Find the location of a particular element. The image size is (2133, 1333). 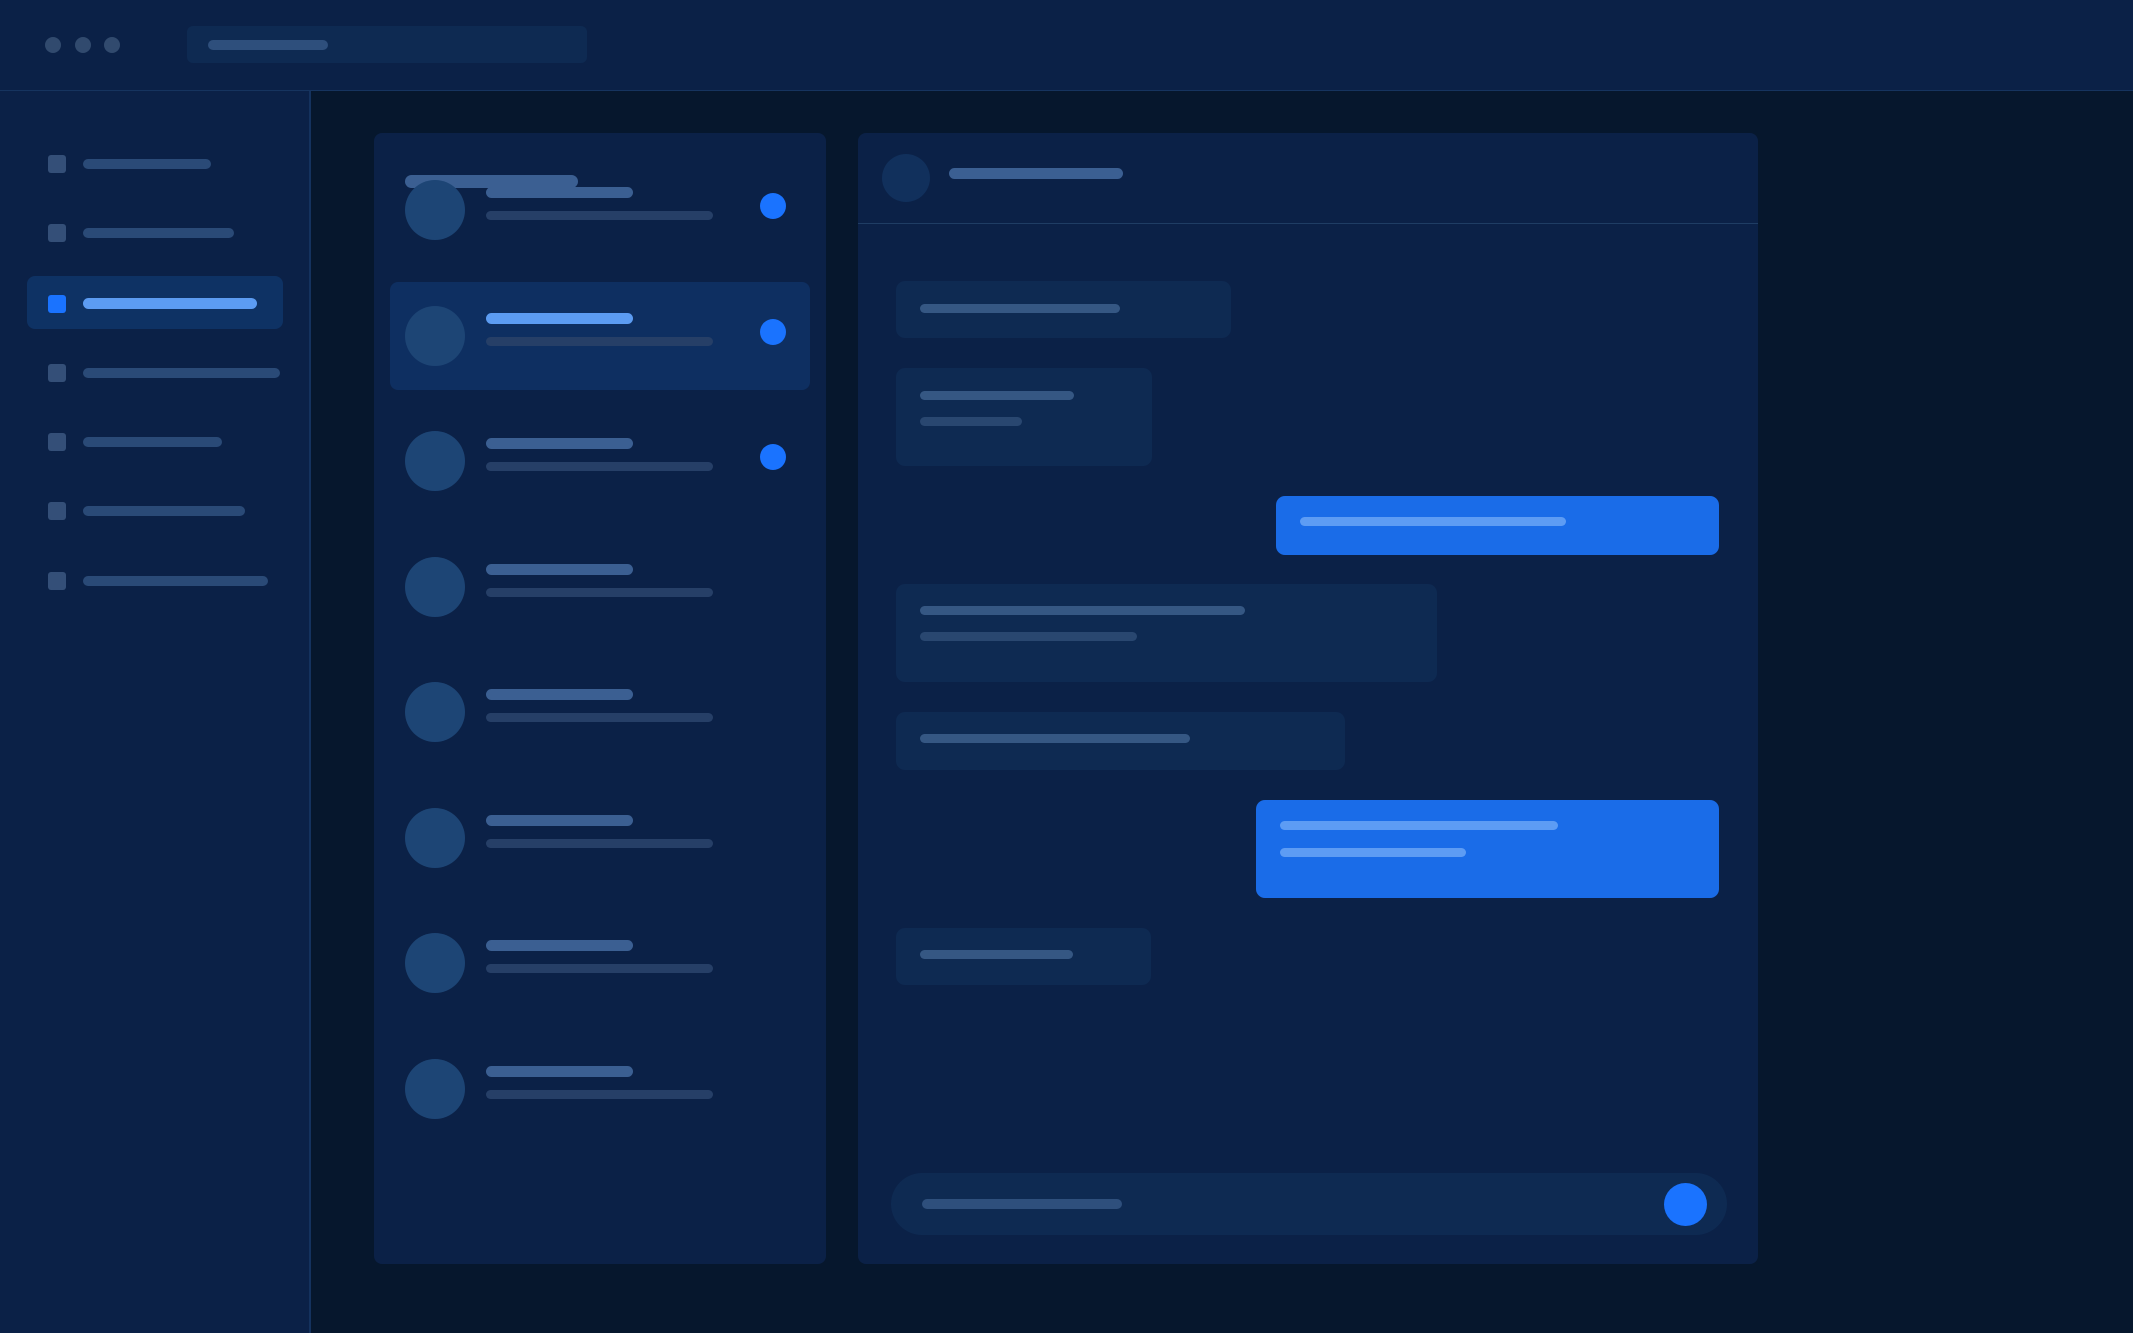

title-bar is located at coordinates (1066, 45).